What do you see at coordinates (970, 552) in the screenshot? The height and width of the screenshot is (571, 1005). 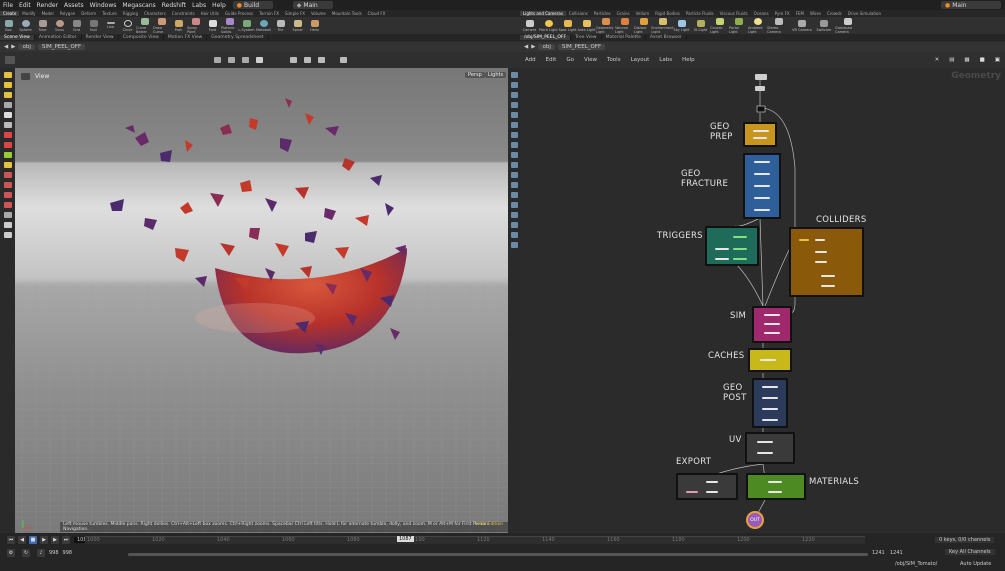 I see `key-all-channels-button: Key All Channels` at bounding box center [970, 552].